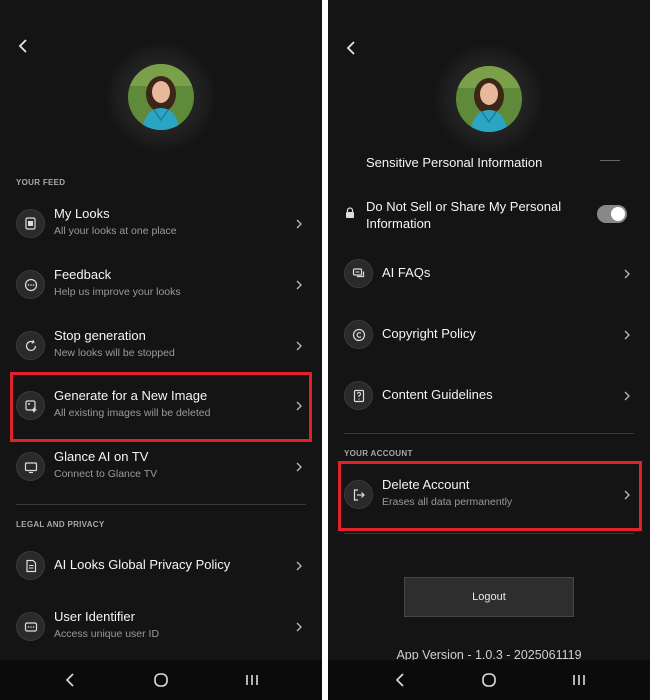  I want to click on chat-bubble-icon, so click(30, 284).